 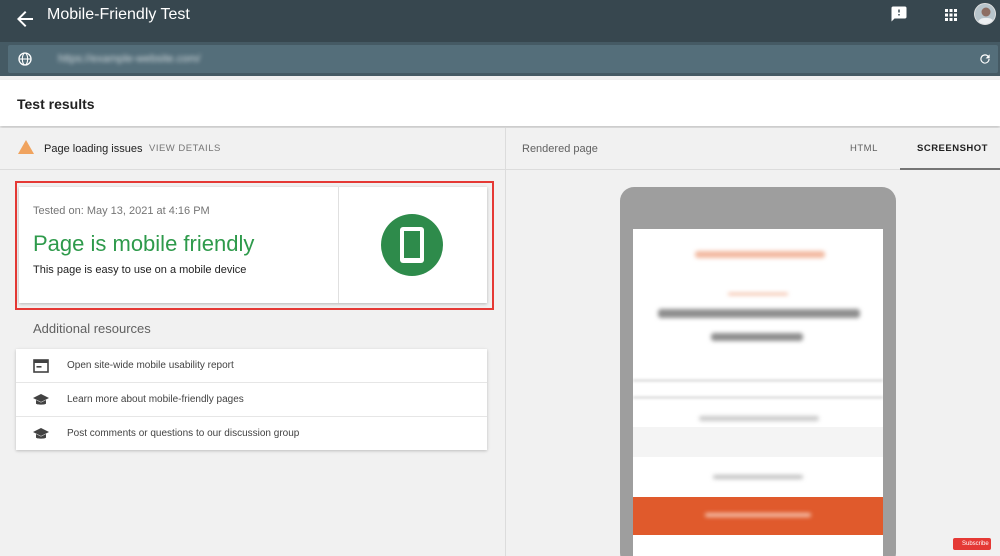 What do you see at coordinates (500, 103) in the screenshot?
I see `results-header: Test results` at bounding box center [500, 103].